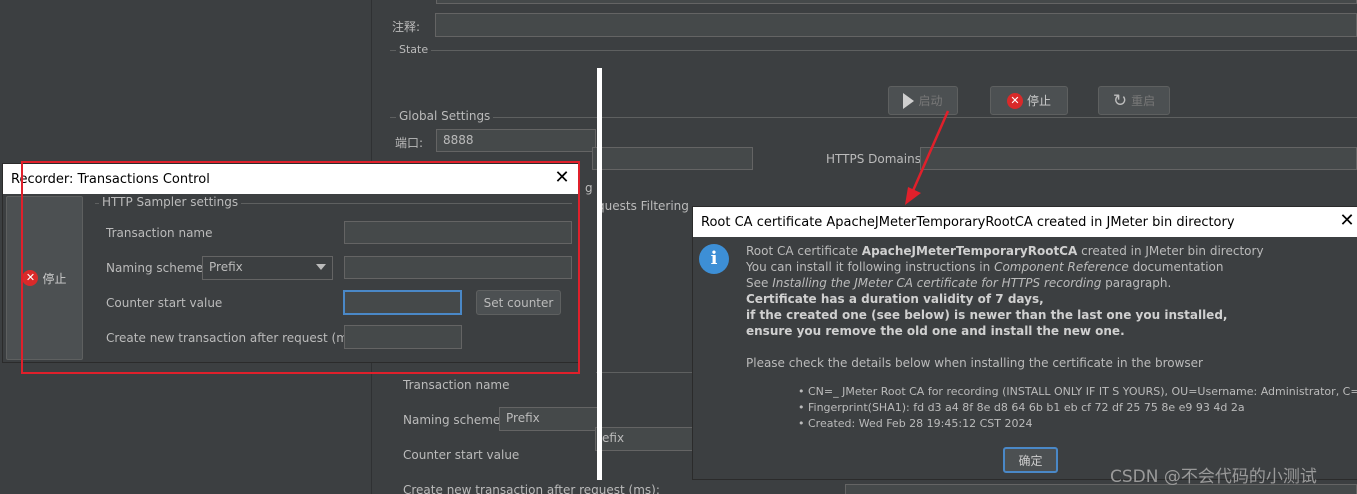 The image size is (1357, 494). Describe the element at coordinates (896, 2) in the screenshot. I see `name-field` at that location.